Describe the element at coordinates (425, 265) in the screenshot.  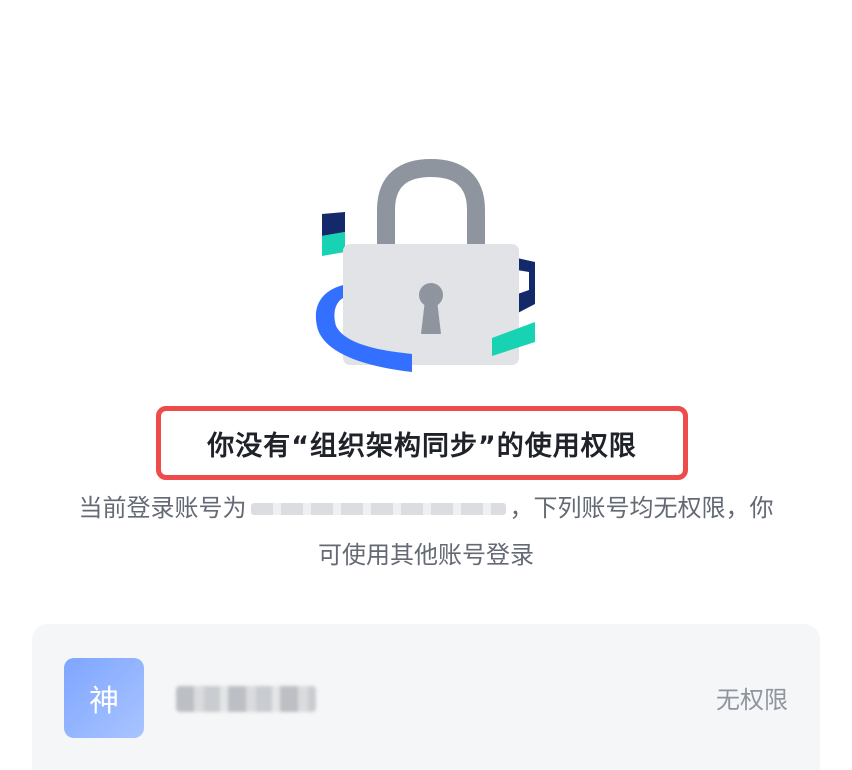
I see `lock-illustration-icon` at that location.